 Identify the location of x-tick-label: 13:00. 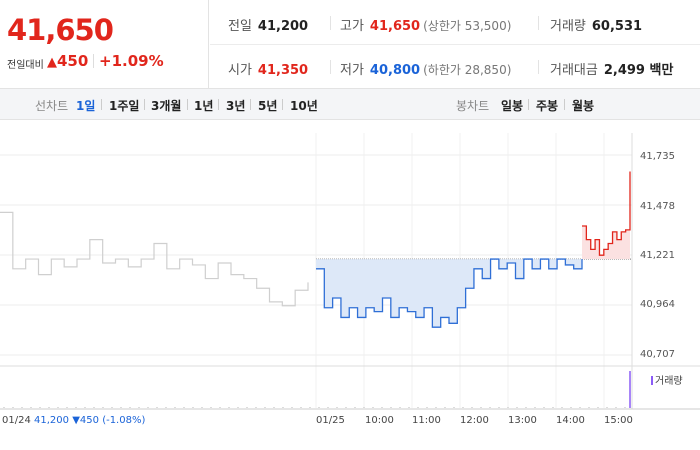
(522, 420).